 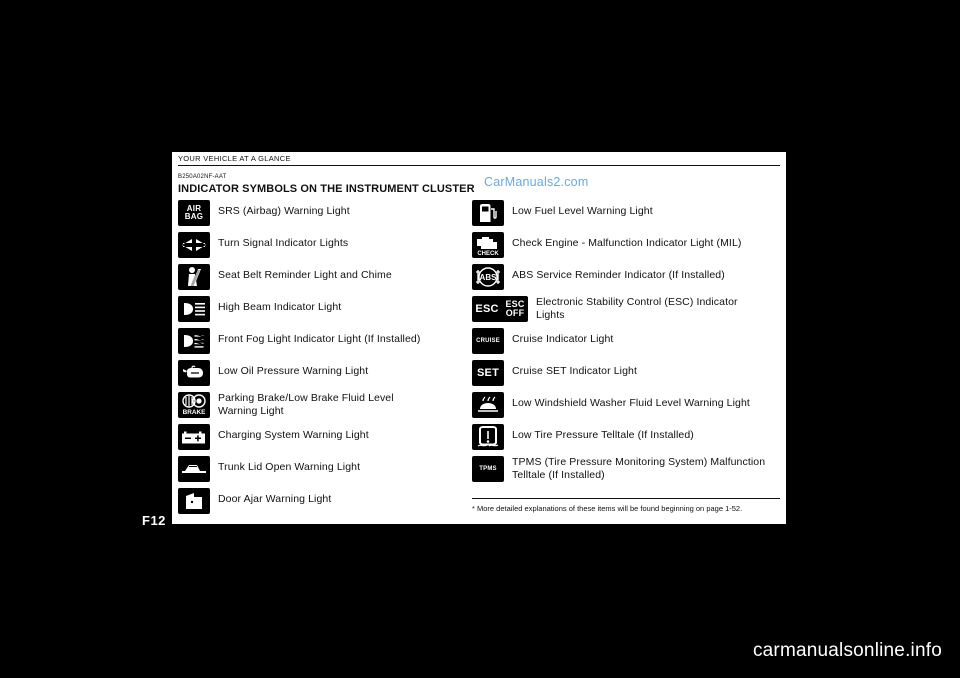 I want to click on symbol-label: Cruise Indicator Light, so click(x=563, y=339).